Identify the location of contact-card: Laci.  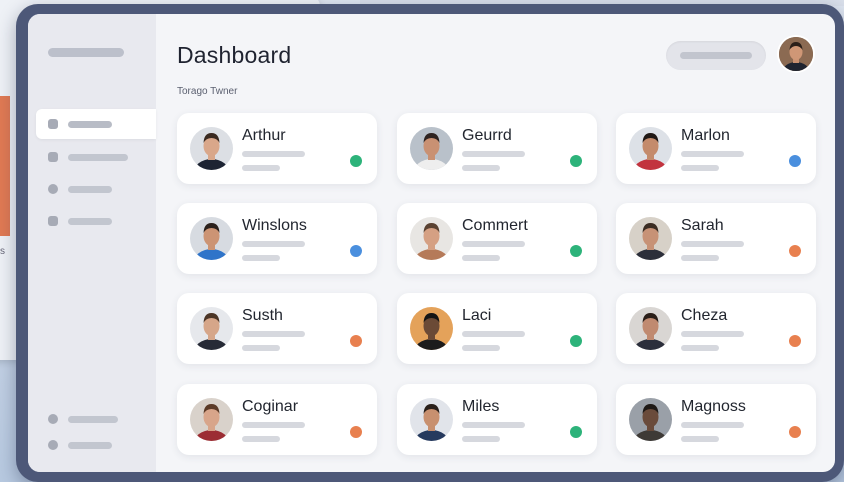
(497, 328).